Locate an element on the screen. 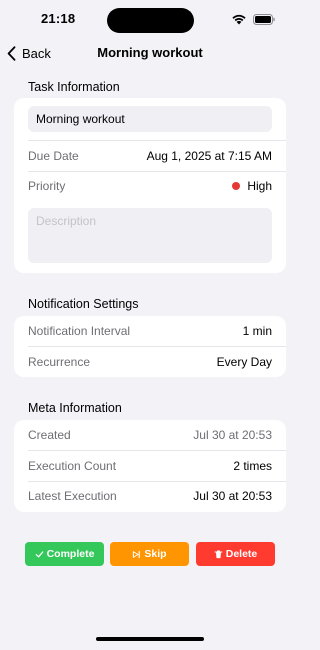 The height and width of the screenshot is (650, 320). notification-settings-header: Notification Settings is located at coordinates (83, 304).